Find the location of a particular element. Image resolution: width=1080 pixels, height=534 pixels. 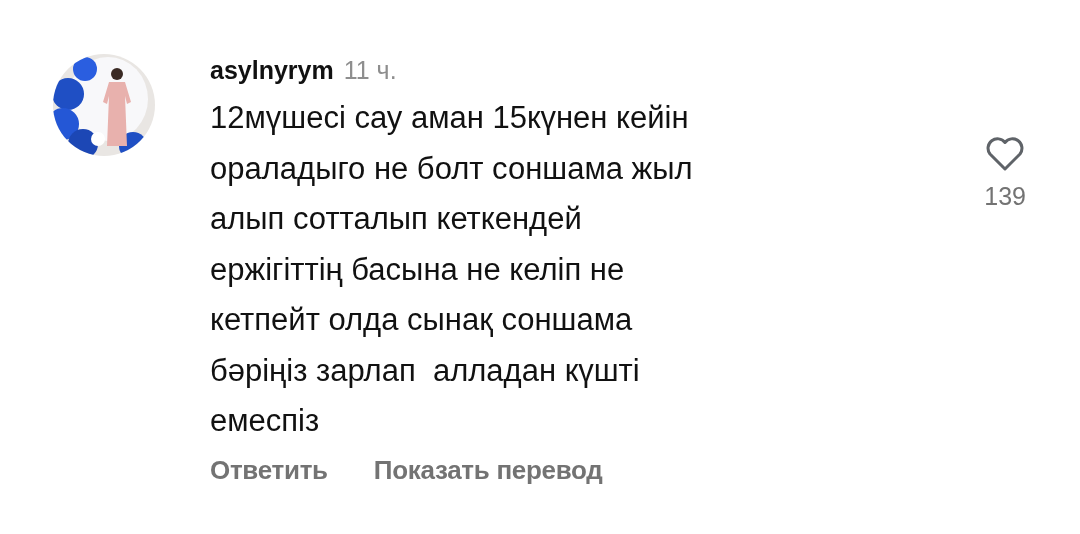

reply-button: Ответить is located at coordinates (269, 470).